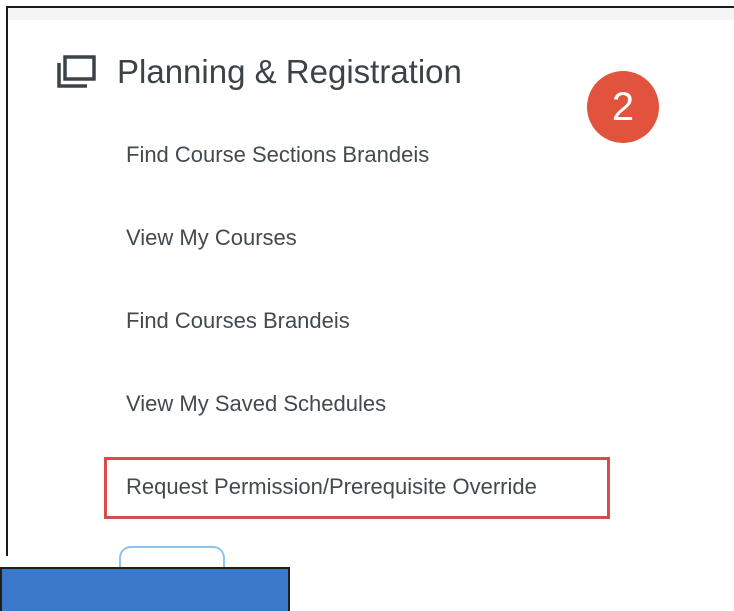  Describe the element at coordinates (331, 181) in the screenshot. I see `menu-item-find-course-sections: Find Course Sections Brandeis` at that location.